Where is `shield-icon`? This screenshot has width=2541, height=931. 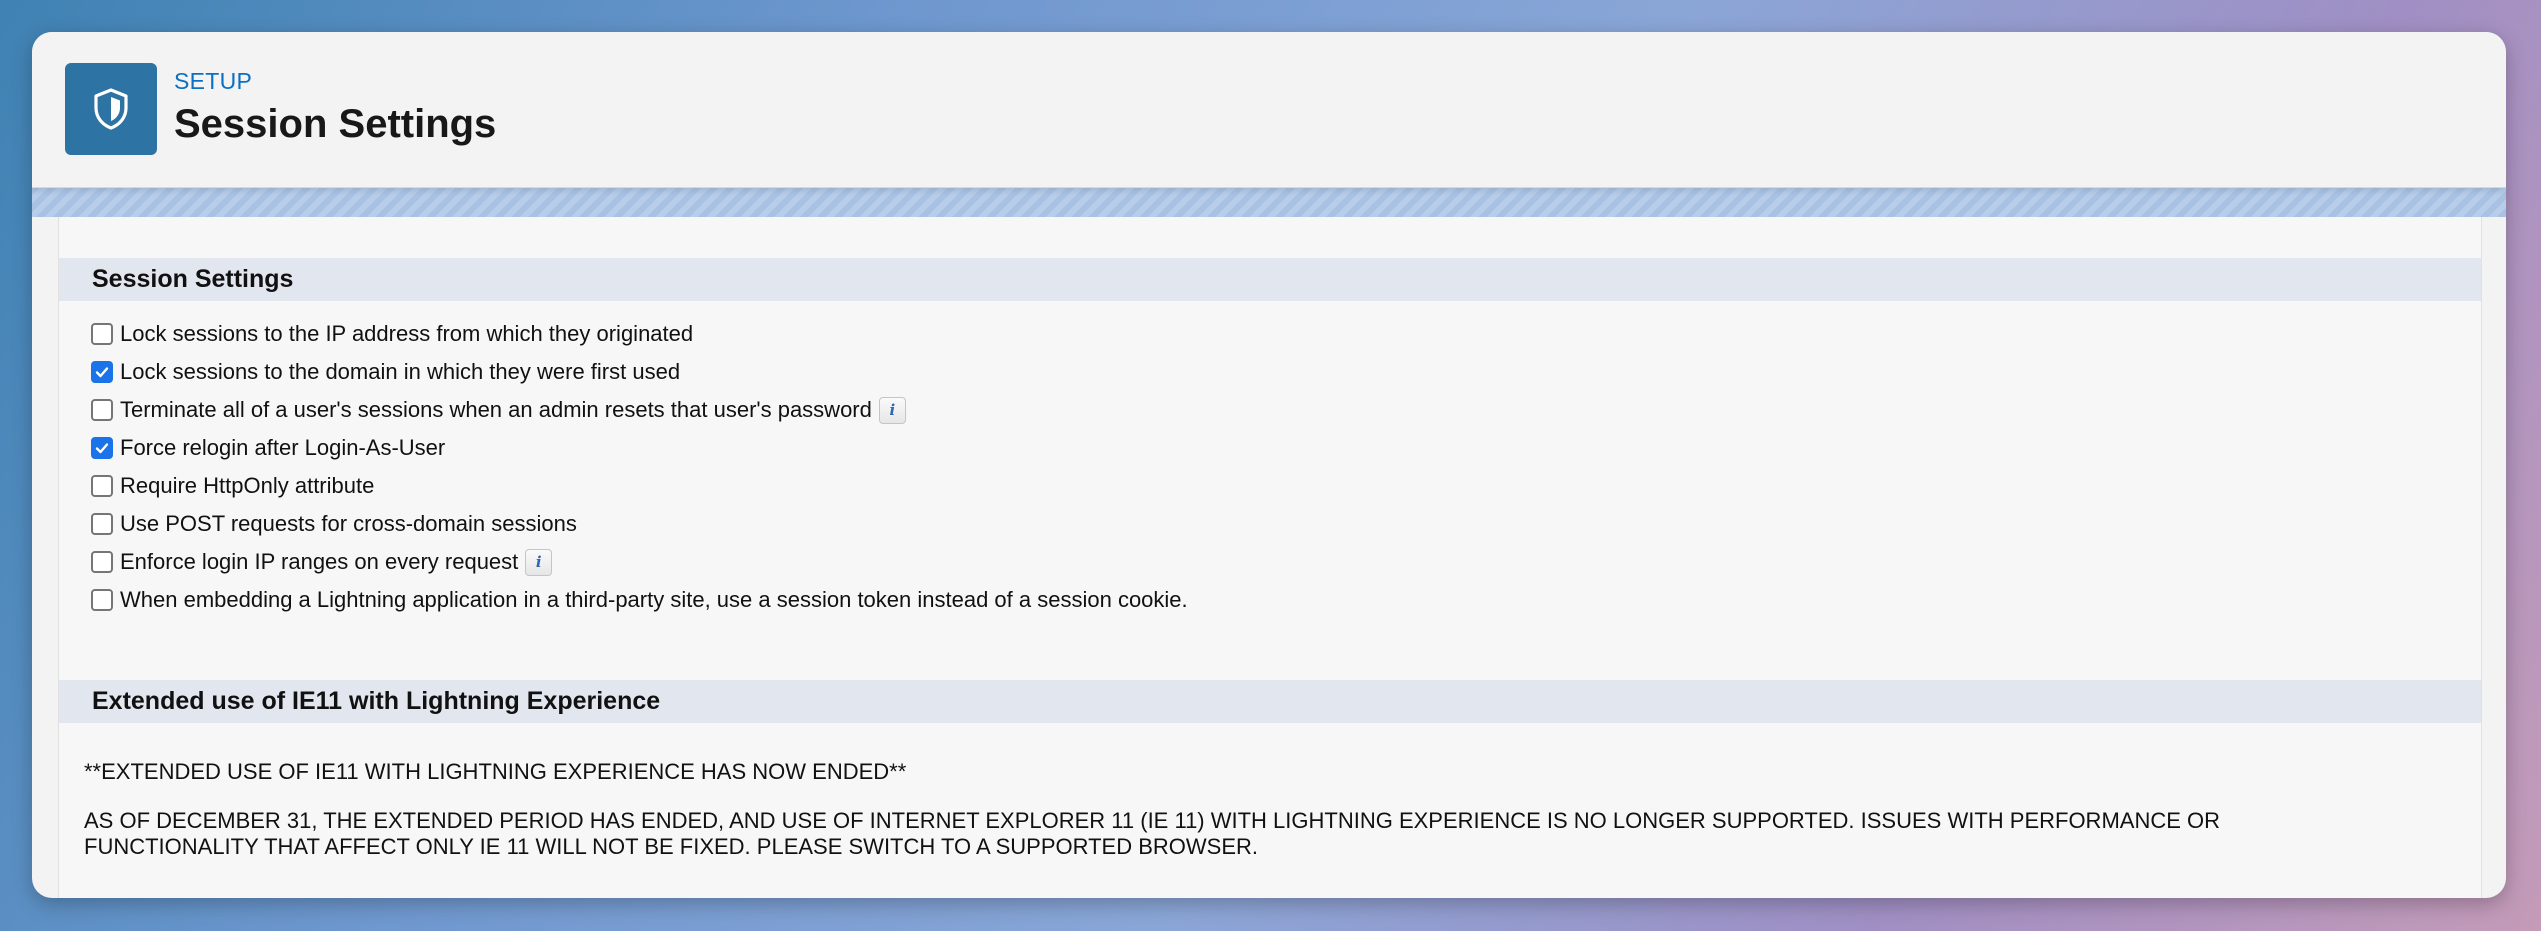
shield-icon is located at coordinates (111, 109).